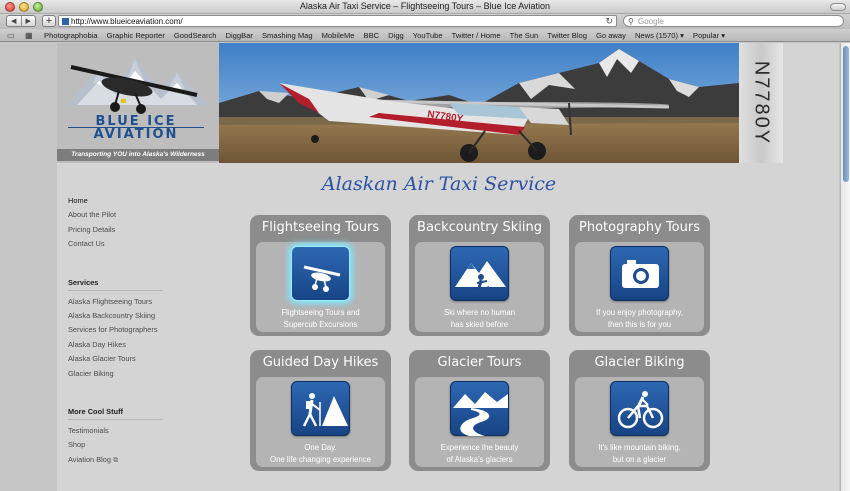  Describe the element at coordinates (639, 362) in the screenshot. I see `tile-title: Glacier Biking` at that location.